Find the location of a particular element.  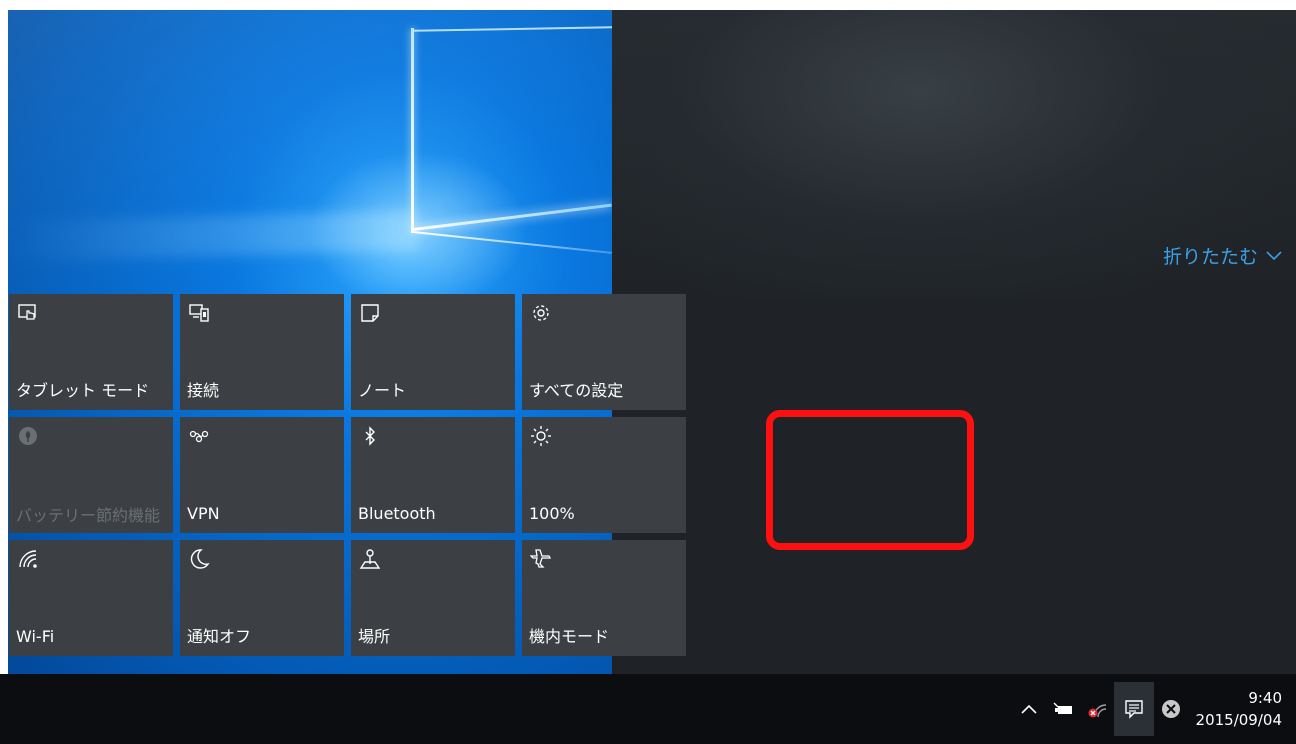

tile-wifi: Wi-Fi is located at coordinates (91, 598).